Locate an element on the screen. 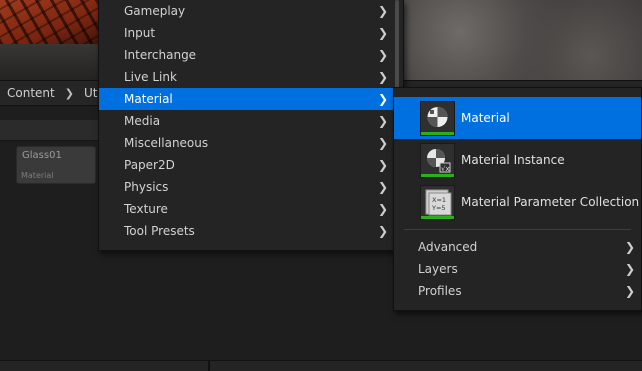 The width and height of the screenshot is (642, 371). menu-item-media: Media ❯ is located at coordinates (246, 121).